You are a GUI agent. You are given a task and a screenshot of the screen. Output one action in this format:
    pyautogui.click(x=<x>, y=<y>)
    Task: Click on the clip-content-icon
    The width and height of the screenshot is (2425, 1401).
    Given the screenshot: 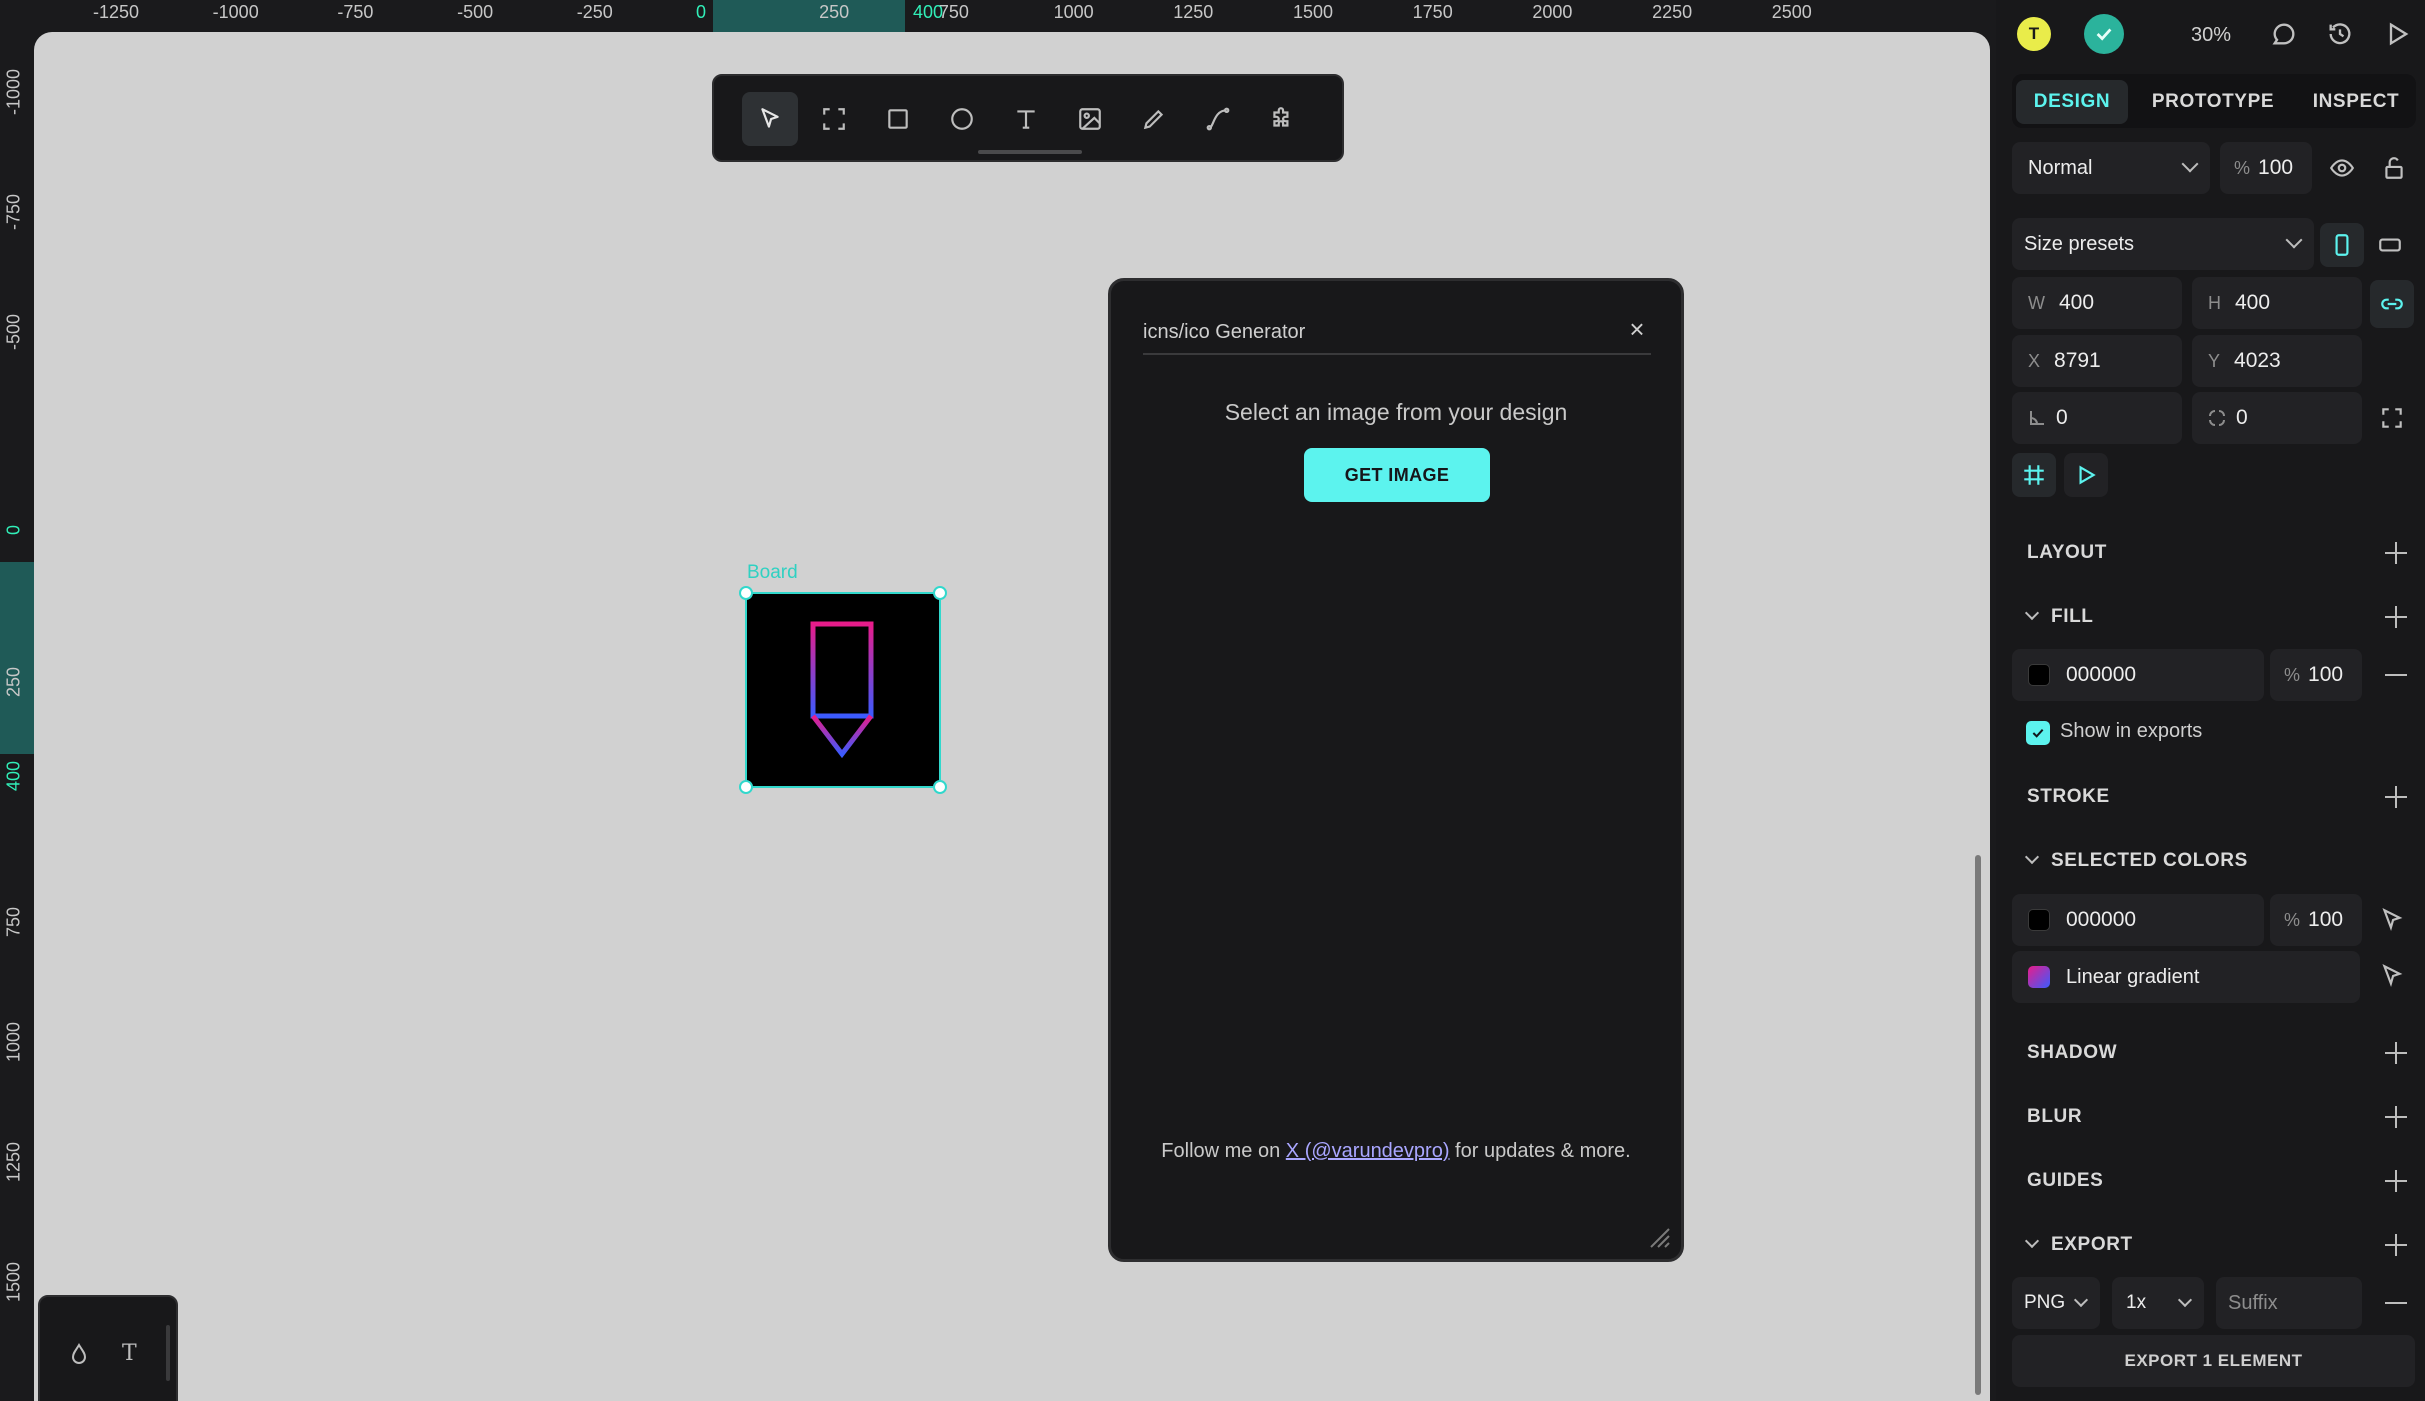 What is the action you would take?
    pyautogui.click(x=2034, y=475)
    